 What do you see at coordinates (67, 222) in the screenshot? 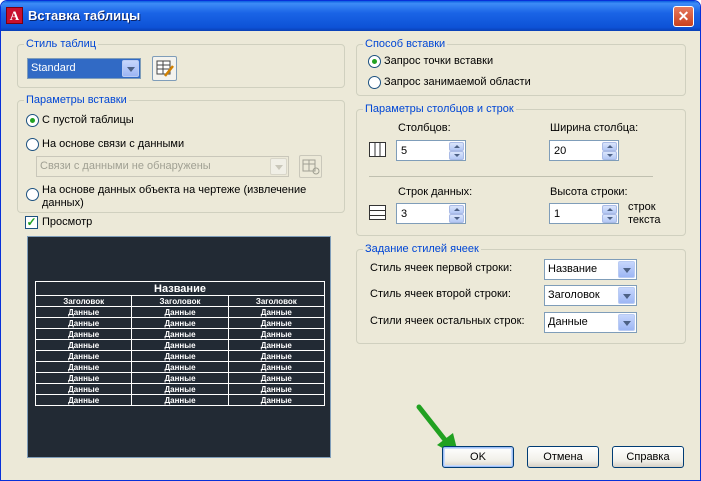
I see `preview-label: Просмотр` at bounding box center [67, 222].